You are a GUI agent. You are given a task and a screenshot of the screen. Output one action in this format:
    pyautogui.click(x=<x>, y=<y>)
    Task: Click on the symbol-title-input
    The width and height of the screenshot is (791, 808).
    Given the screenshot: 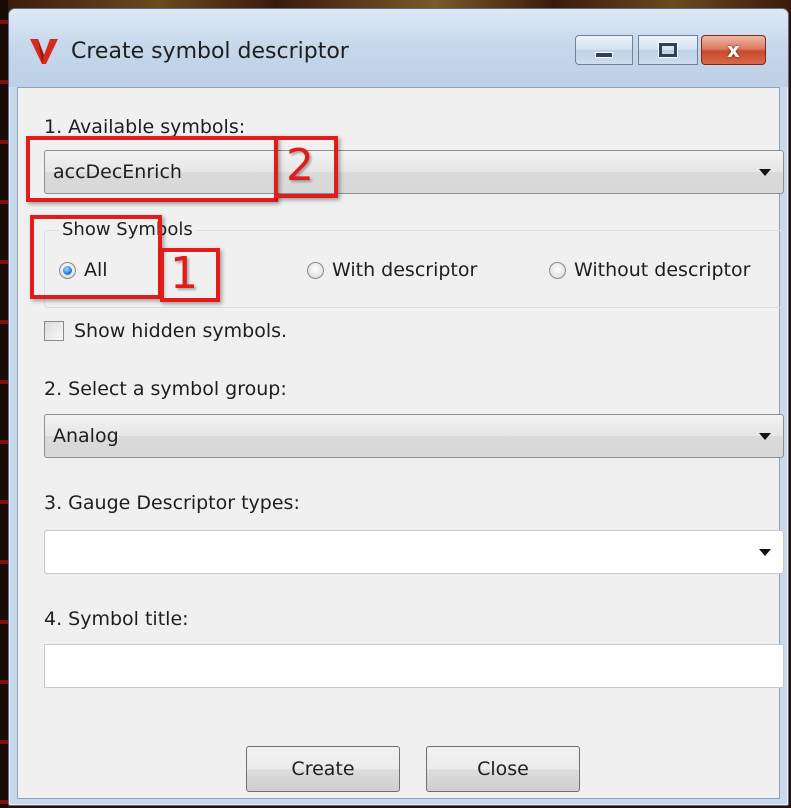 What is the action you would take?
    pyautogui.click(x=414, y=666)
    